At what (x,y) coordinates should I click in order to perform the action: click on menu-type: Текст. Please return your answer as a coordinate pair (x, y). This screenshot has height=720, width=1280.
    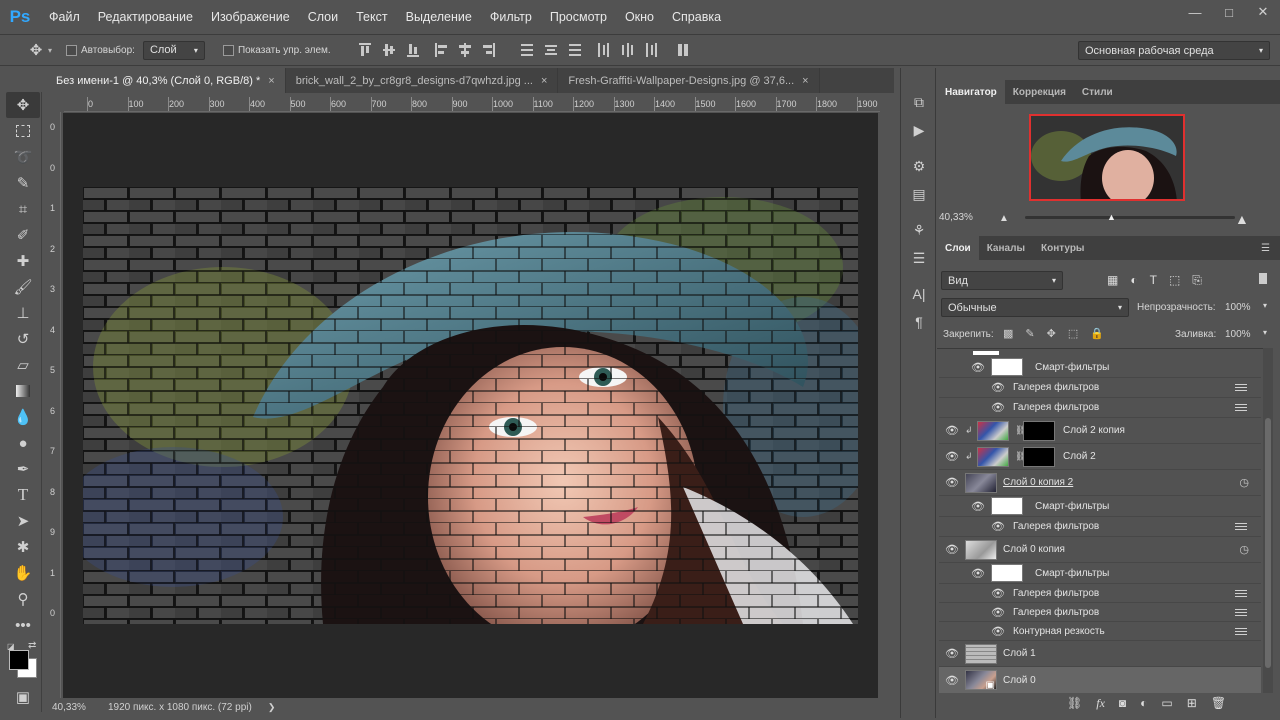
    Looking at the image, I should click on (371, 17).